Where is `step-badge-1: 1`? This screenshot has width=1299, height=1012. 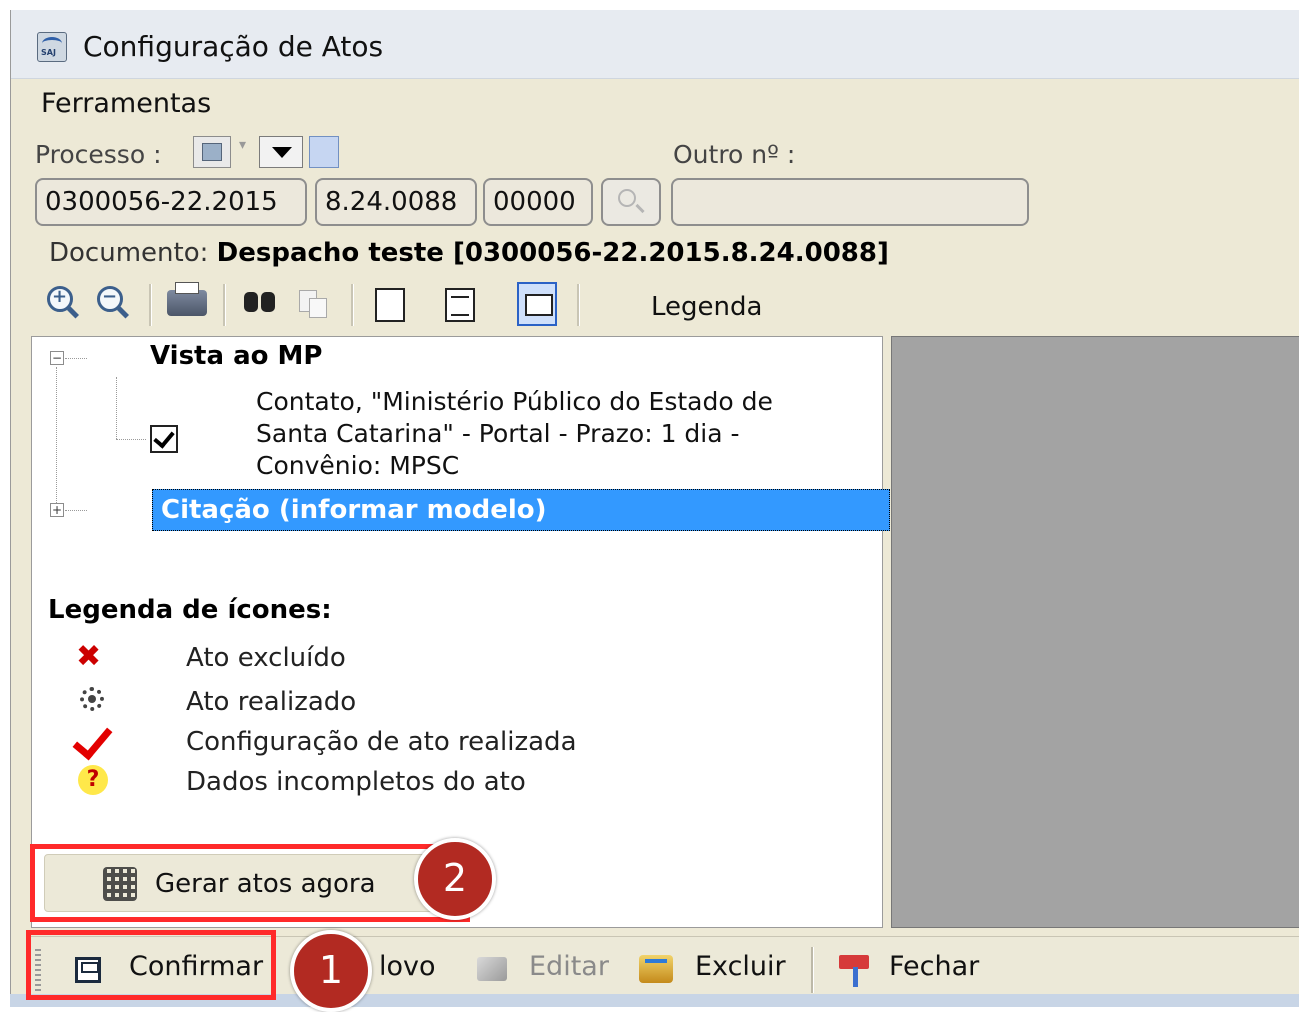 step-badge-1: 1 is located at coordinates (331, 971).